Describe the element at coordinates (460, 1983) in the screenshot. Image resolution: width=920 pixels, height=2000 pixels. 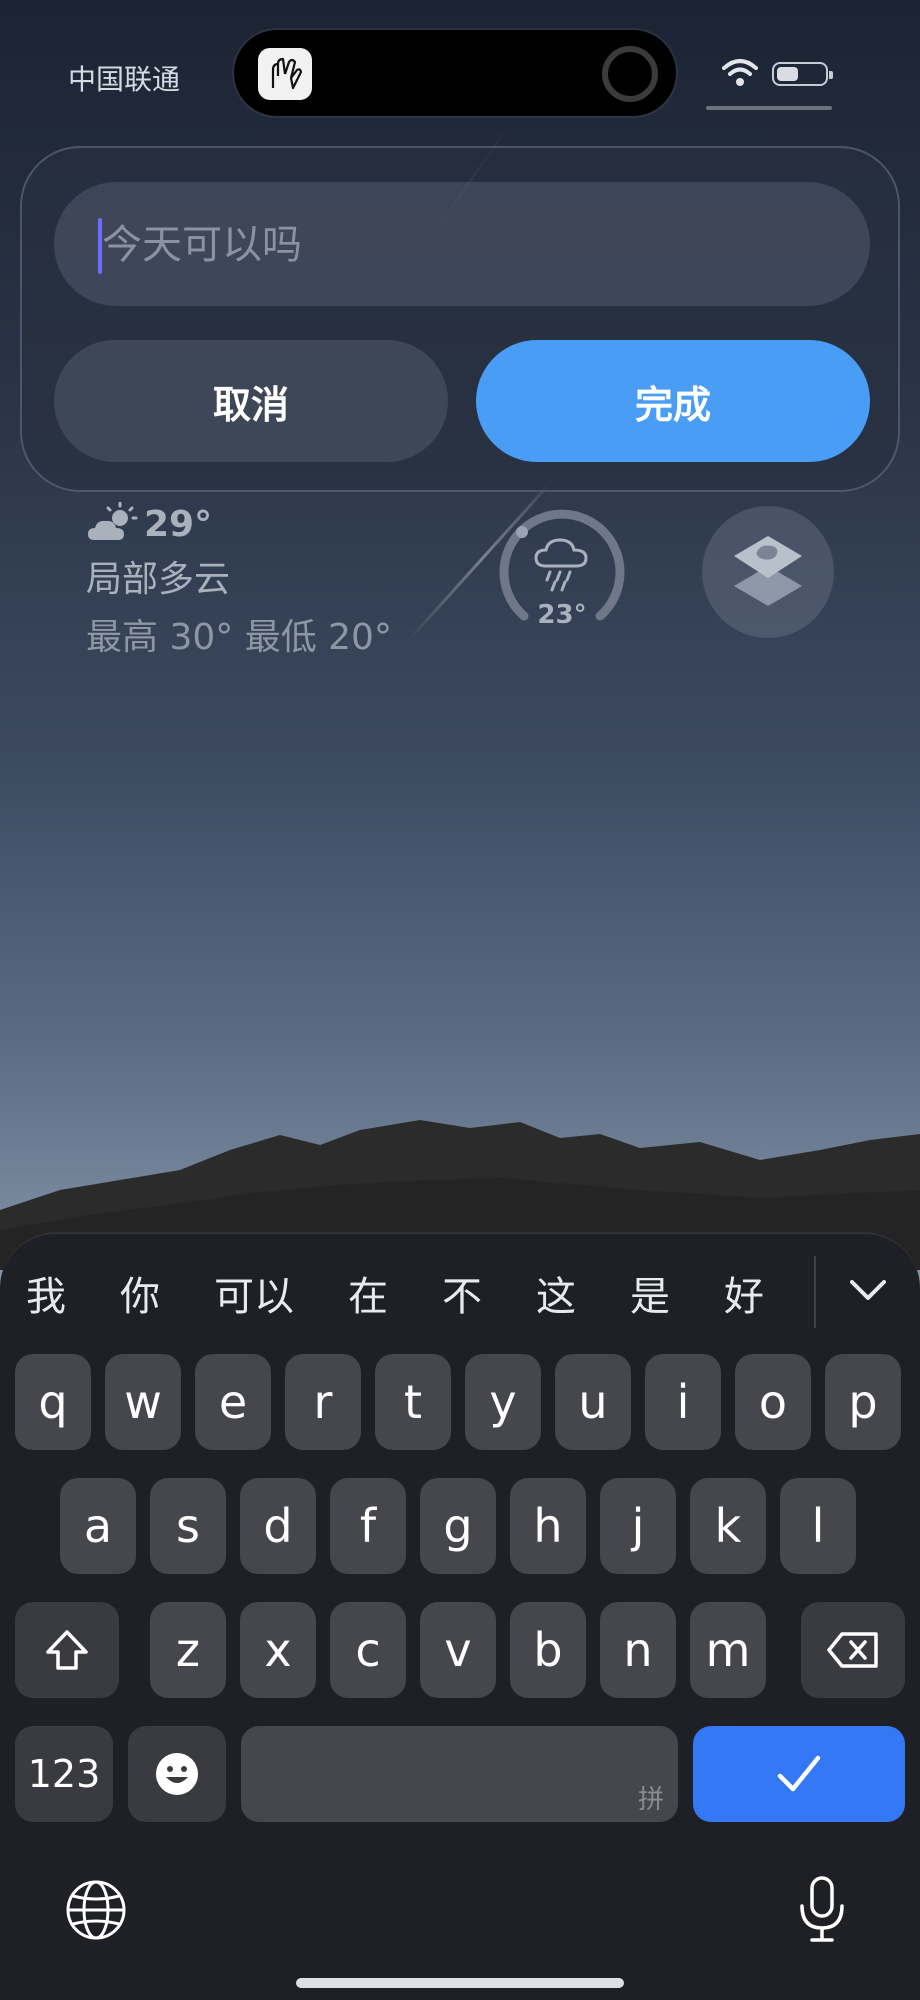
I see `home-indicator` at that location.